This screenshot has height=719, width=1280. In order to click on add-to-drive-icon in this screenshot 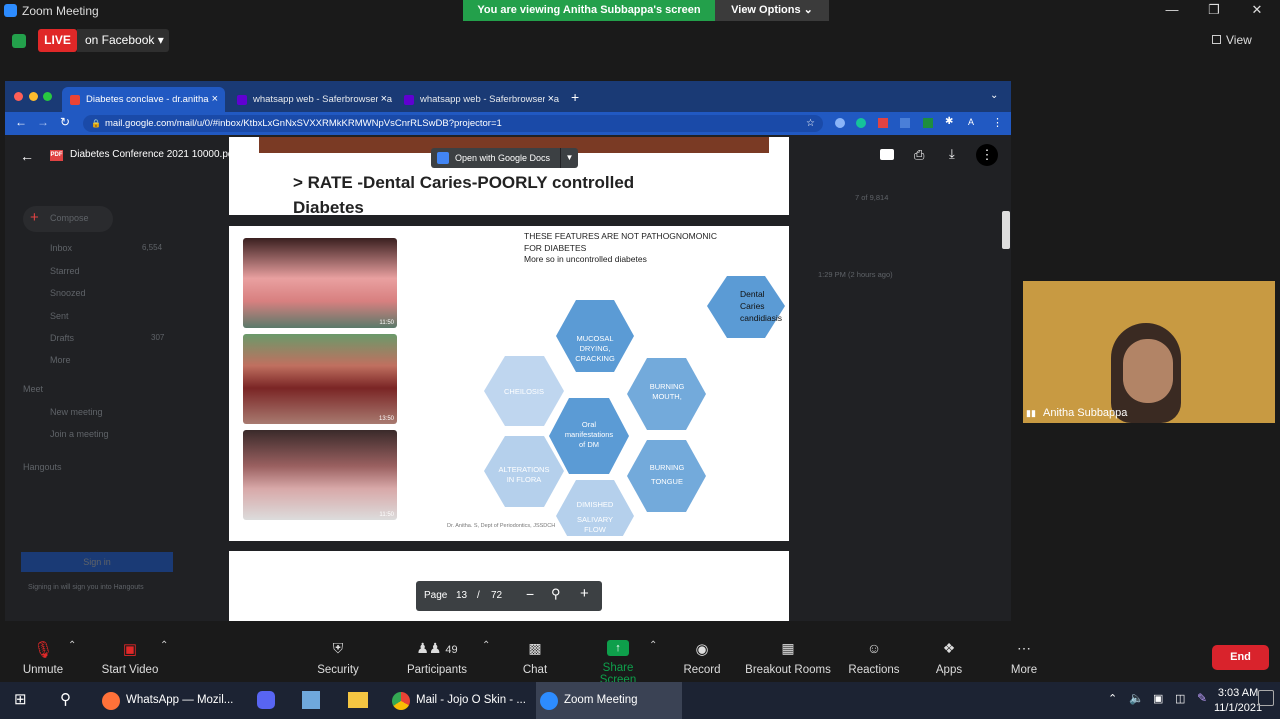, I will do `click(887, 154)`.